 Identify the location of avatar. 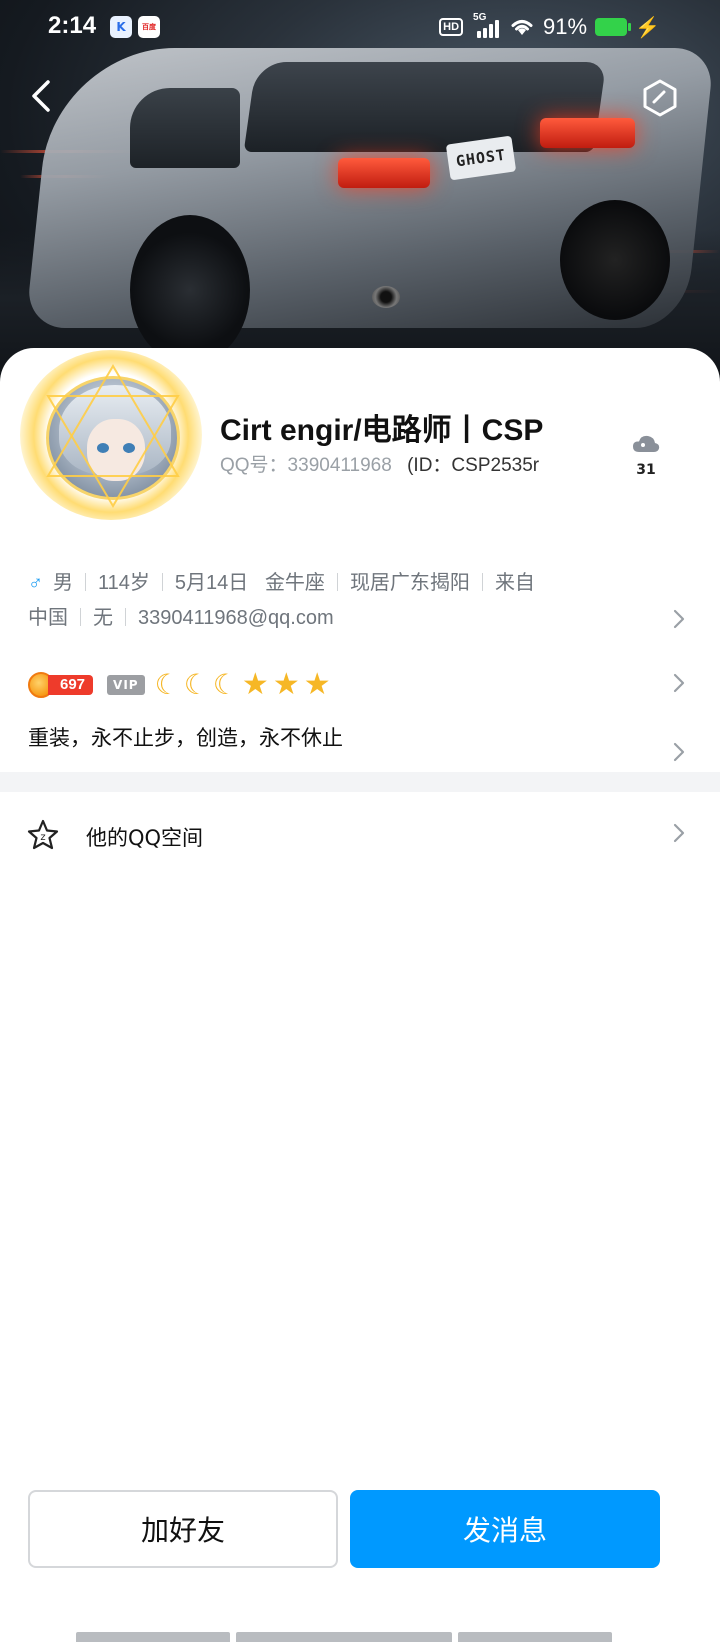
(112, 435).